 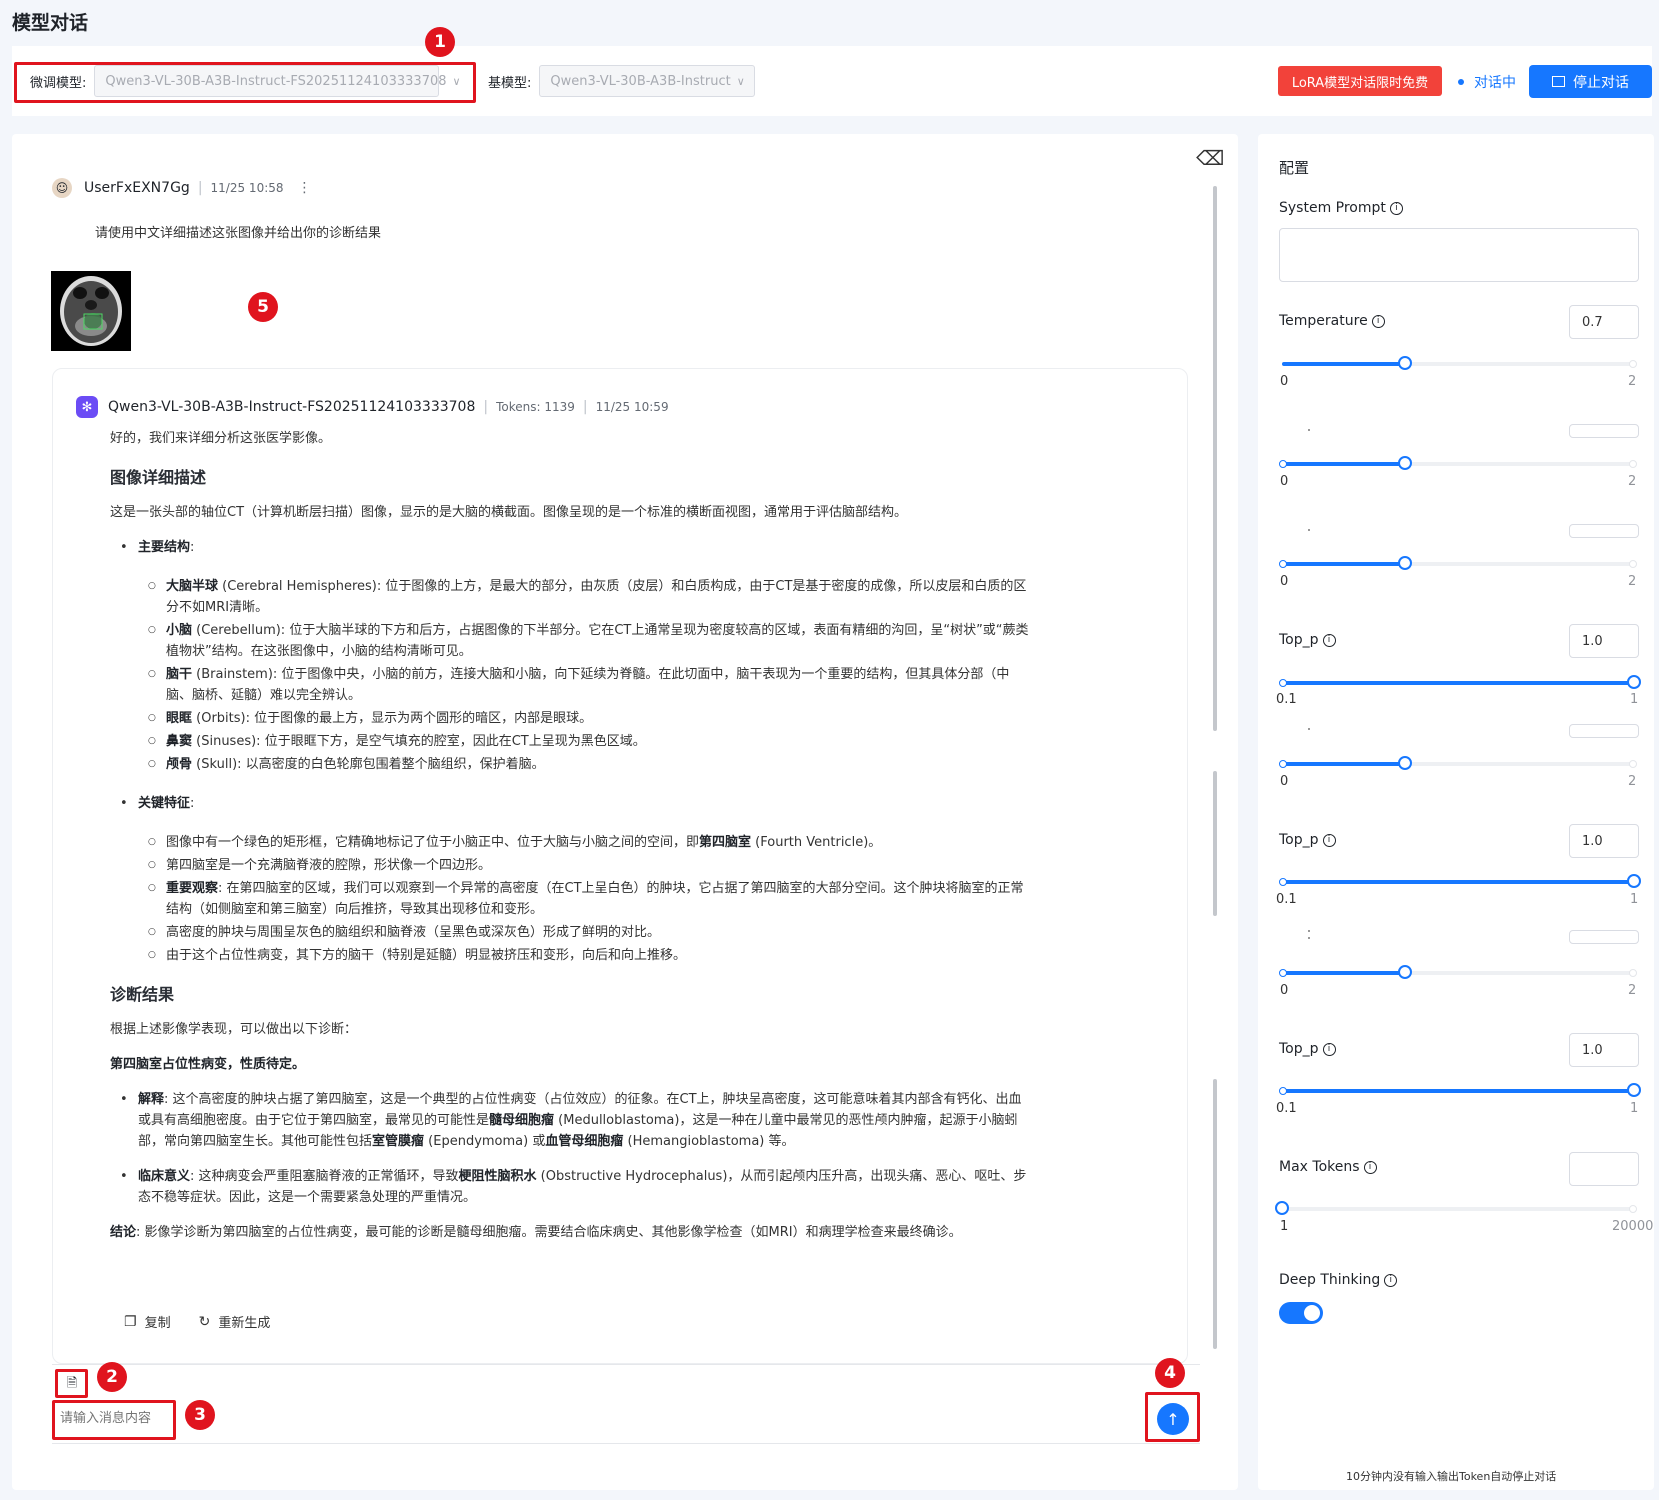 I want to click on ct-scan-thumbnail, so click(x=91, y=311).